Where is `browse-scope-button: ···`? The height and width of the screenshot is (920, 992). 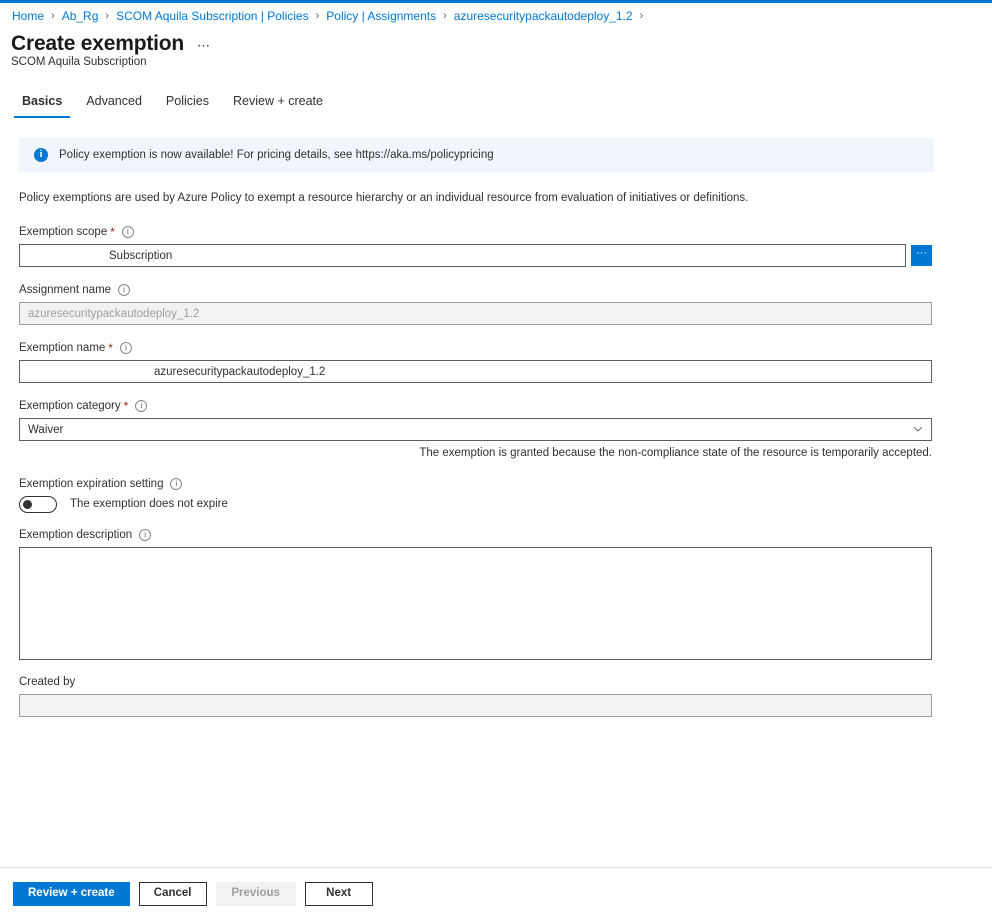
browse-scope-button: ··· is located at coordinates (921, 255).